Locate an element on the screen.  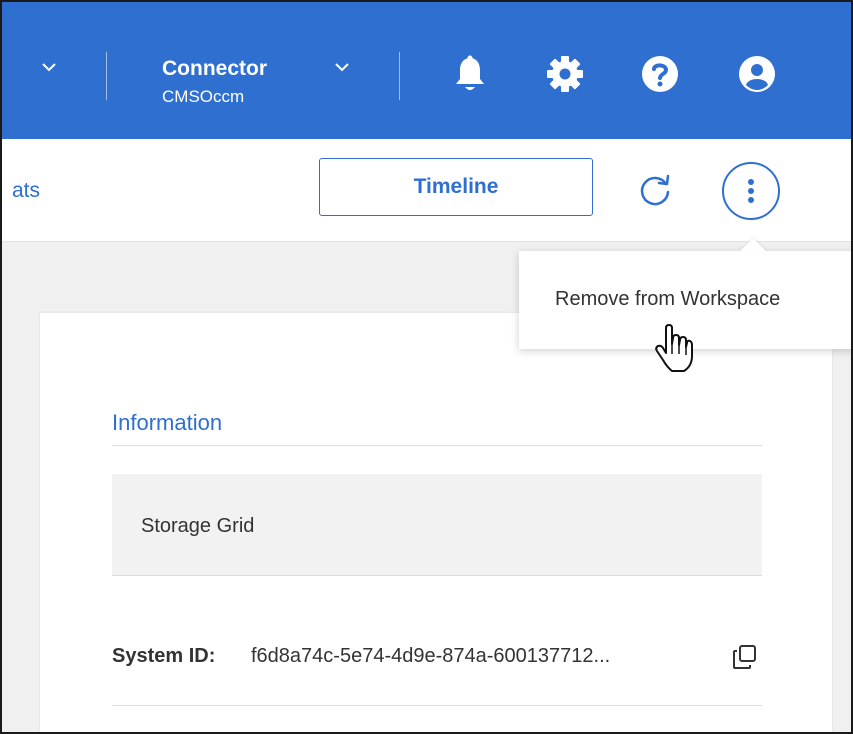
storage-type-value: Storage Grid is located at coordinates (198, 526).